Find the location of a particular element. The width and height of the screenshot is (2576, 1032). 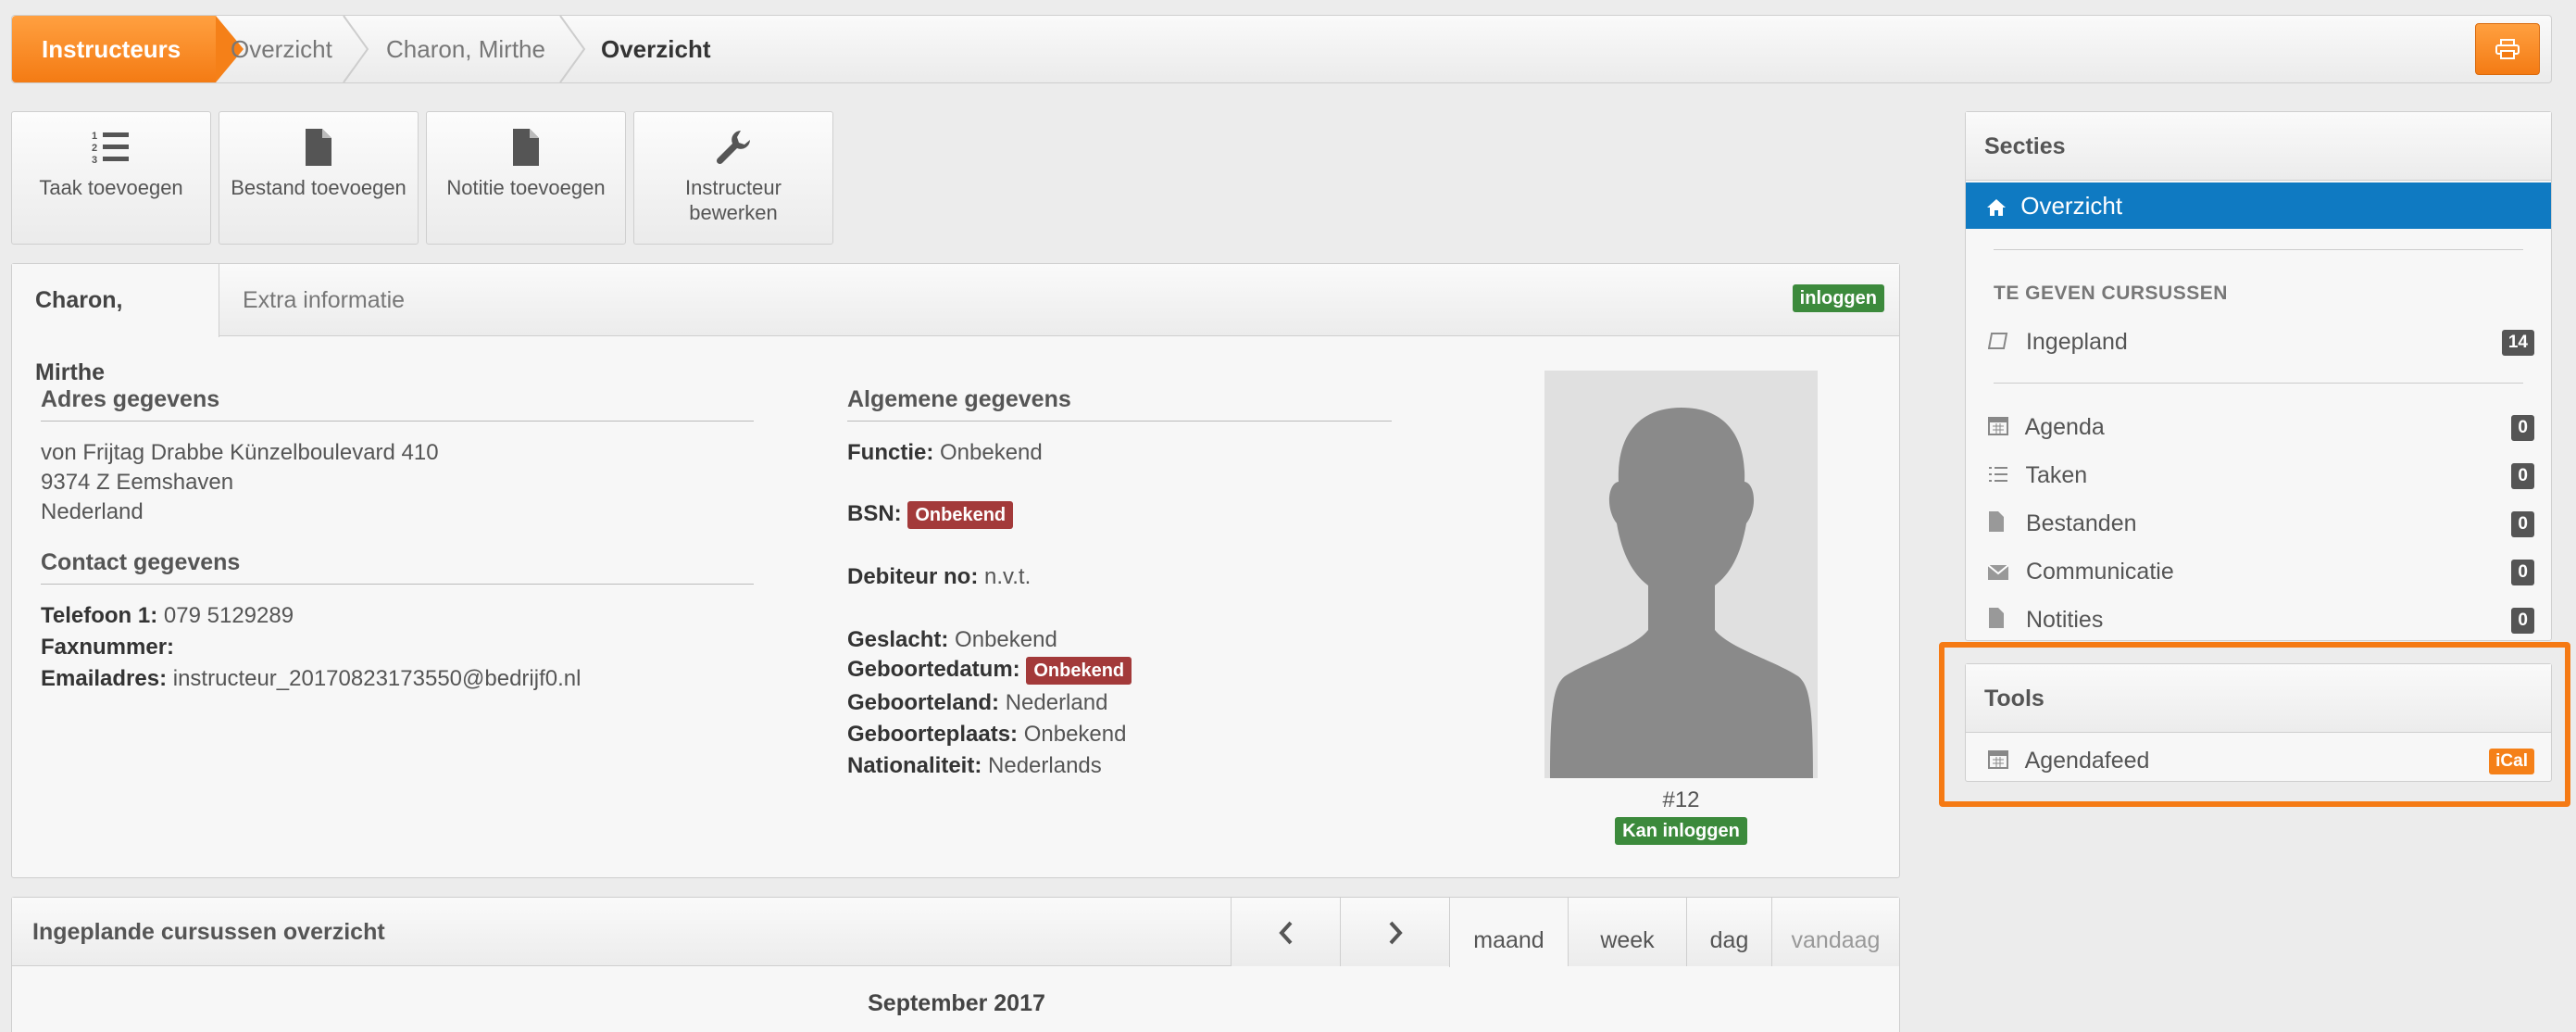

breadcrumb-instructeurs: Instructeurs is located at coordinates (128, 49).